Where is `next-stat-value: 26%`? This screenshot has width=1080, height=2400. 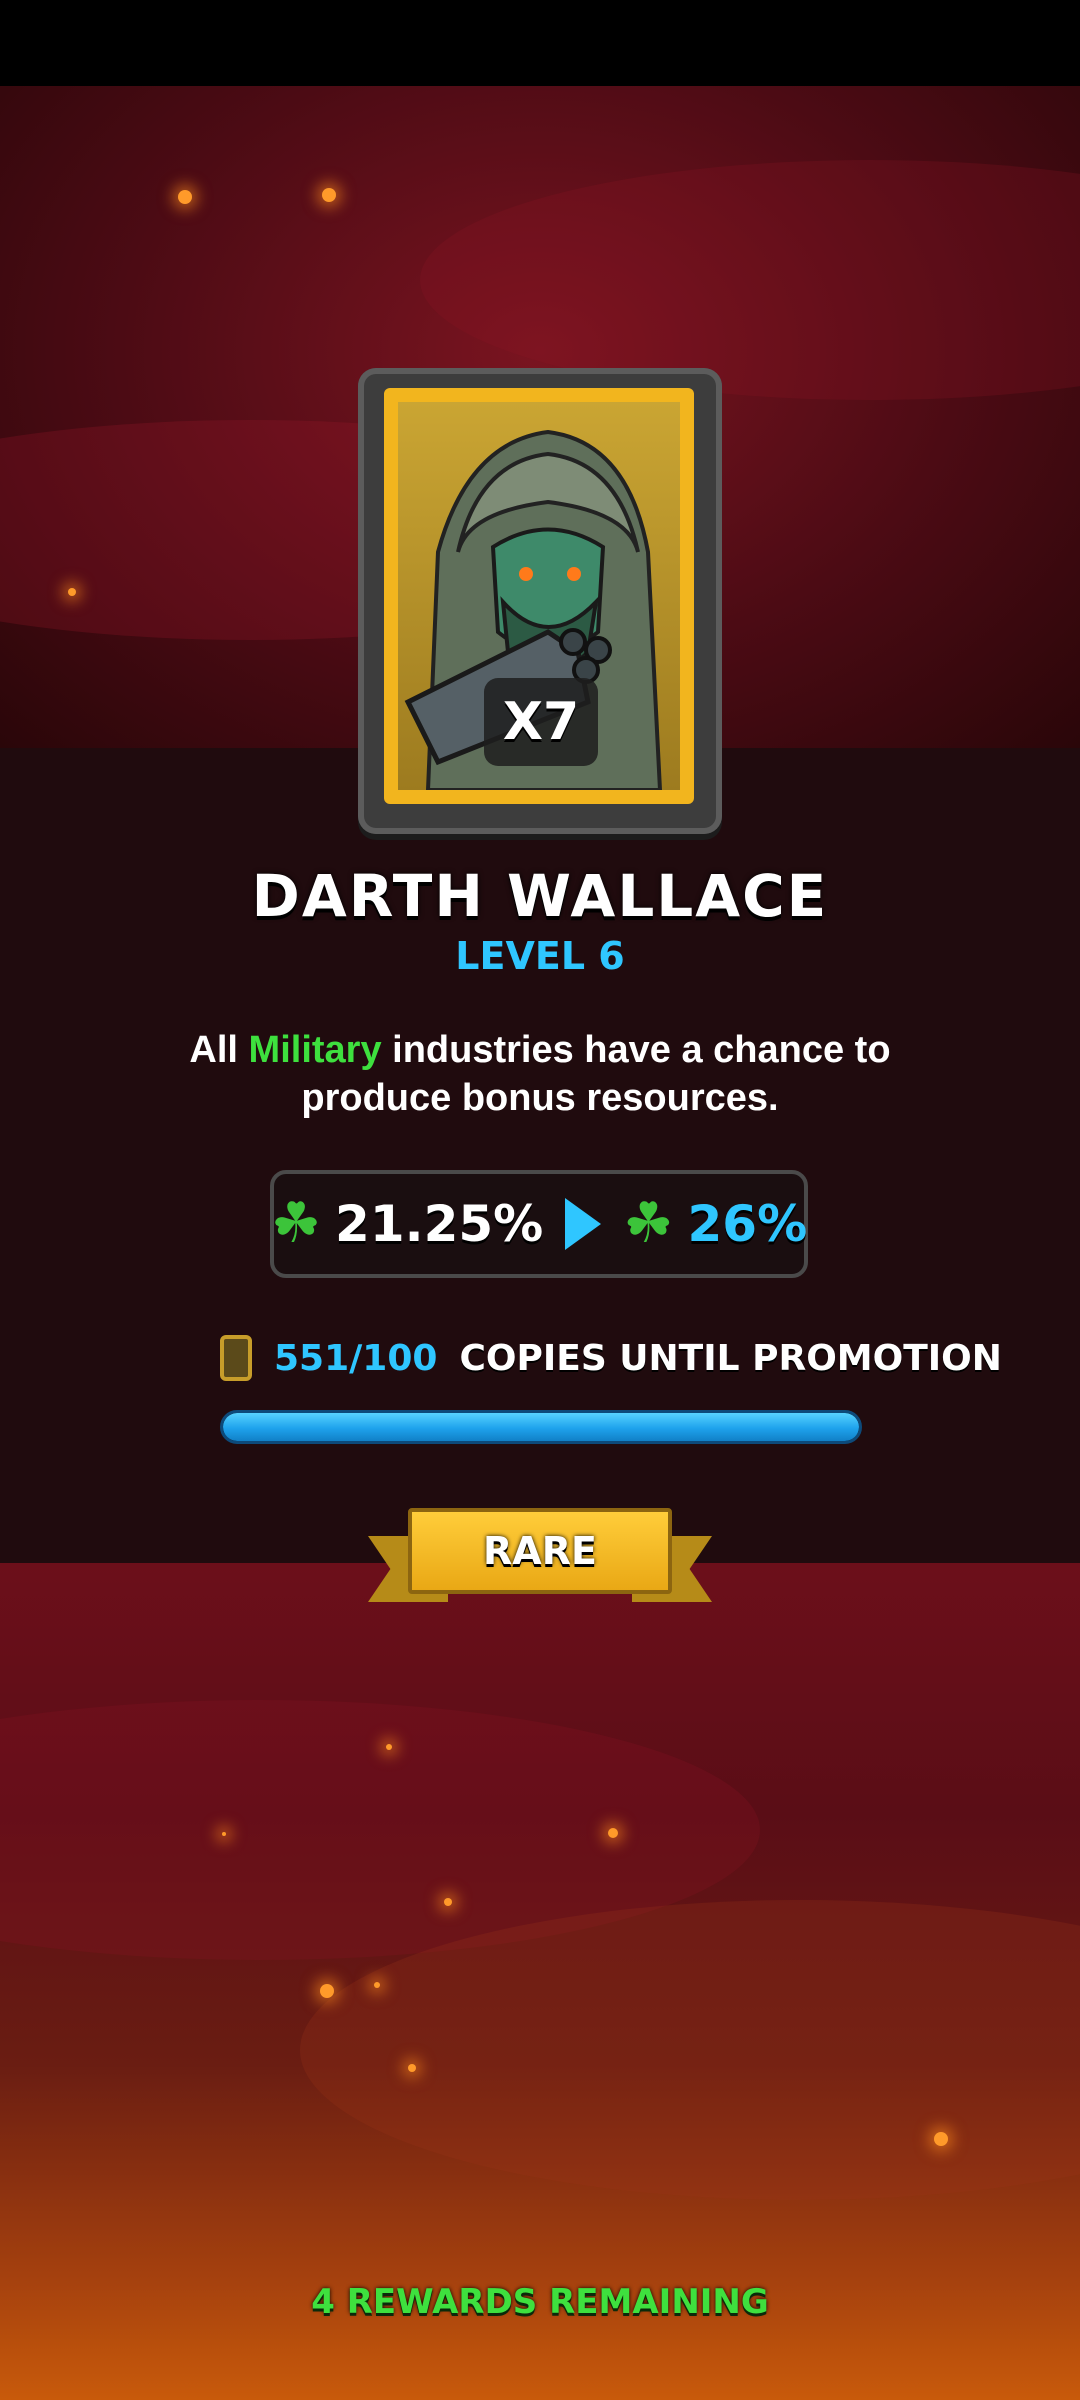 next-stat-value: 26% is located at coordinates (747, 1224).